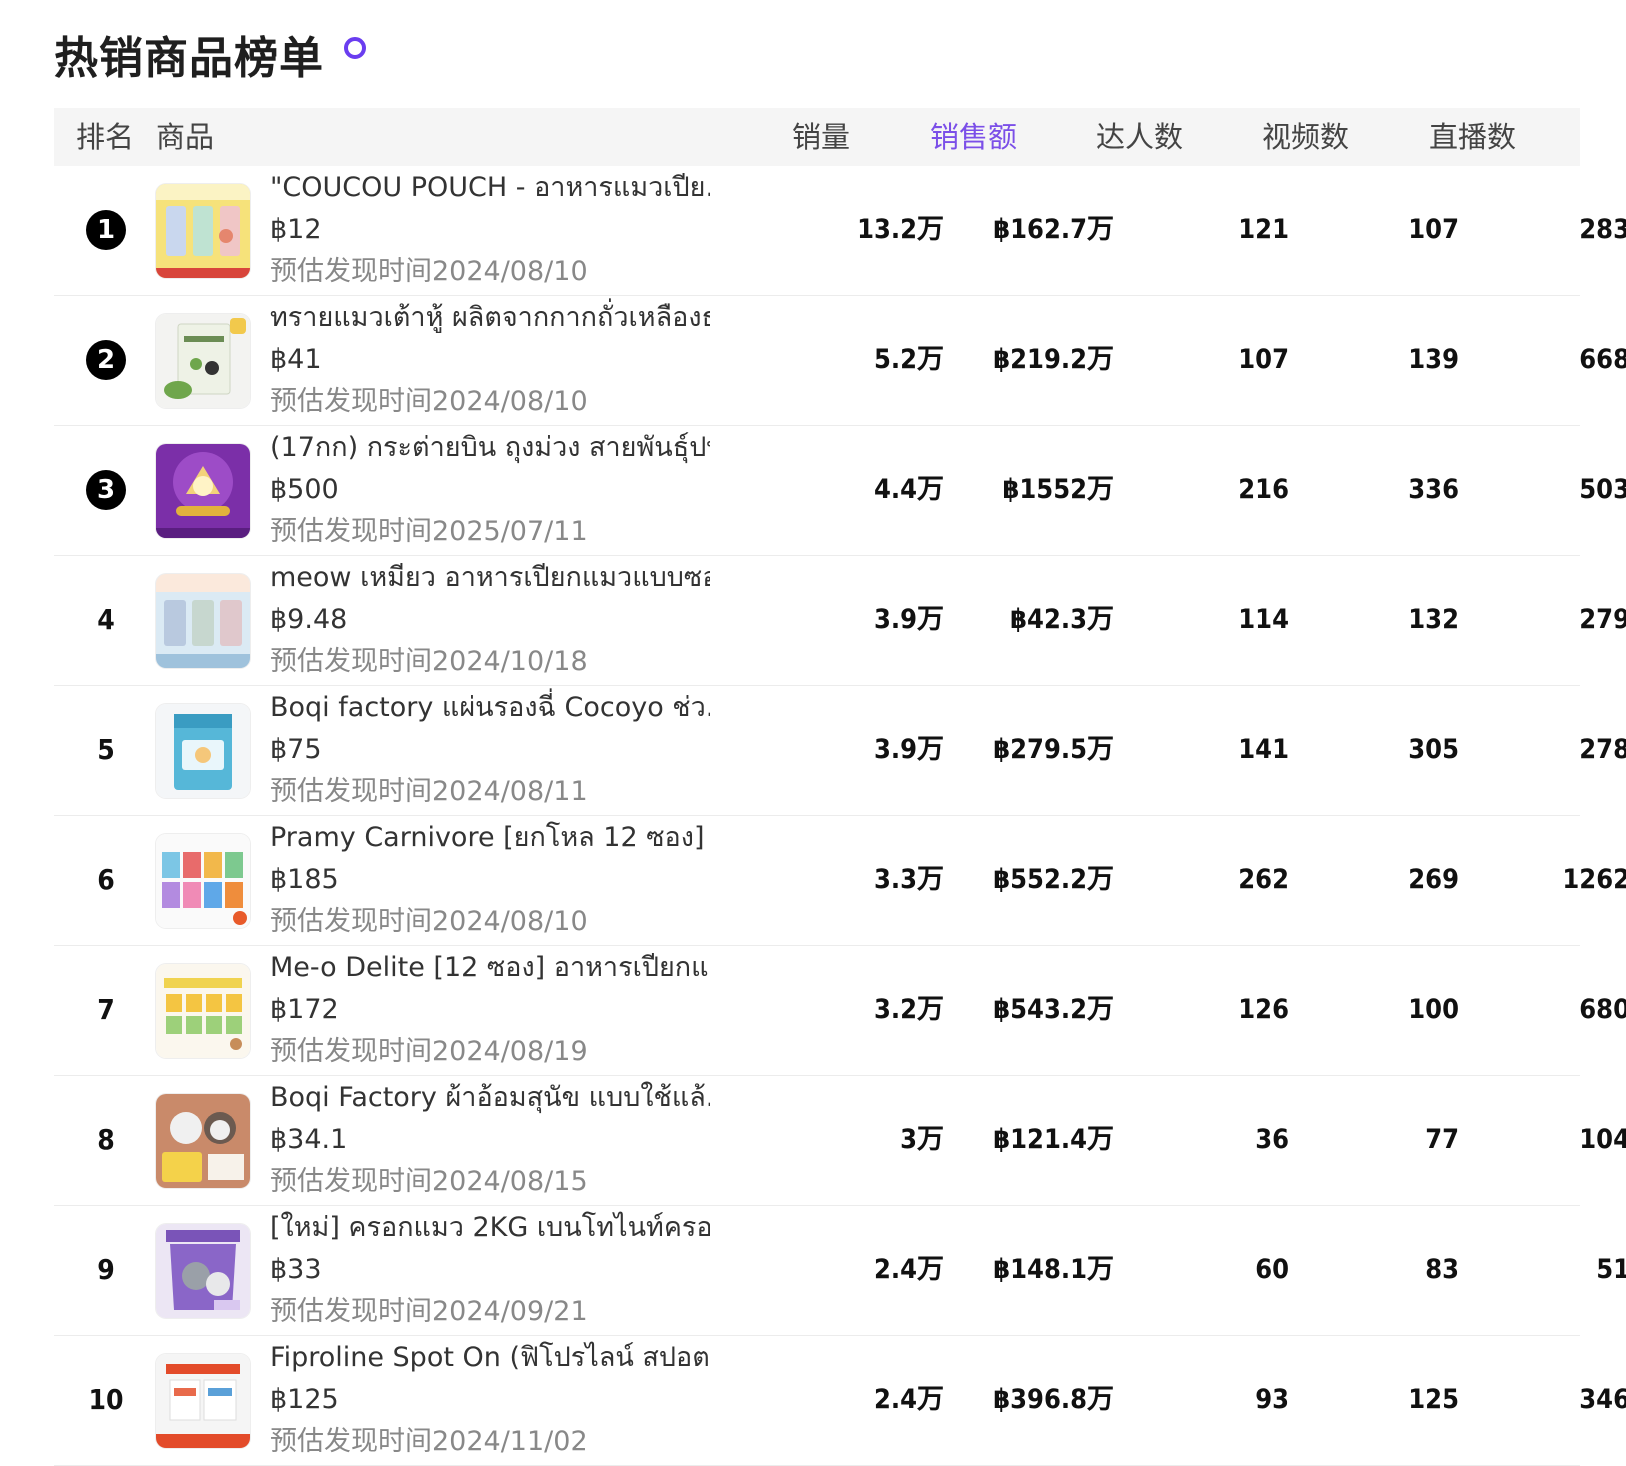 This screenshot has width=1626, height=1466. I want to click on column-header-live: 直播数, so click(1450, 137).